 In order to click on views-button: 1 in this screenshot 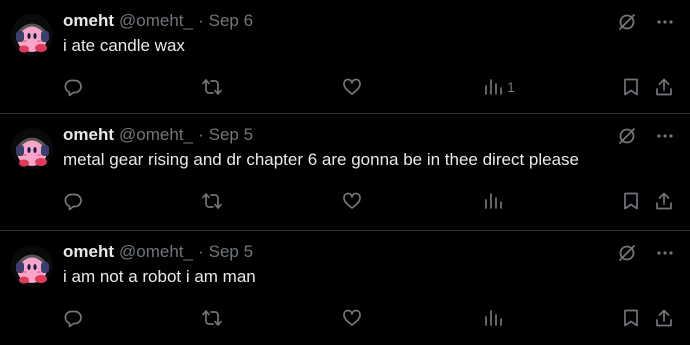, I will do `click(499, 87)`.